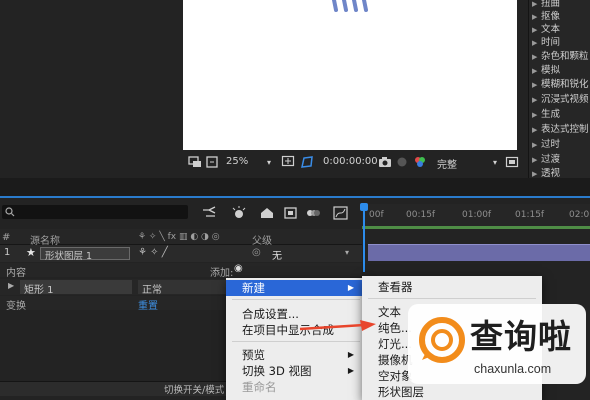  I want to click on toggle-switches-modes-button: 切换开关/模式, so click(194, 389).